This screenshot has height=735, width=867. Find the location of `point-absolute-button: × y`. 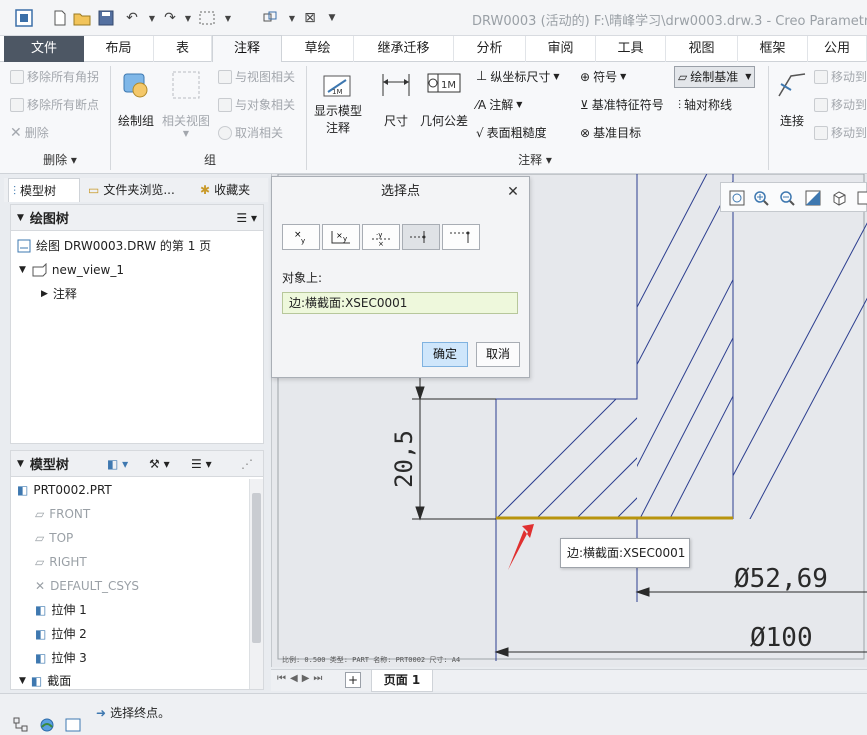

point-absolute-button: × y is located at coordinates (341, 237).